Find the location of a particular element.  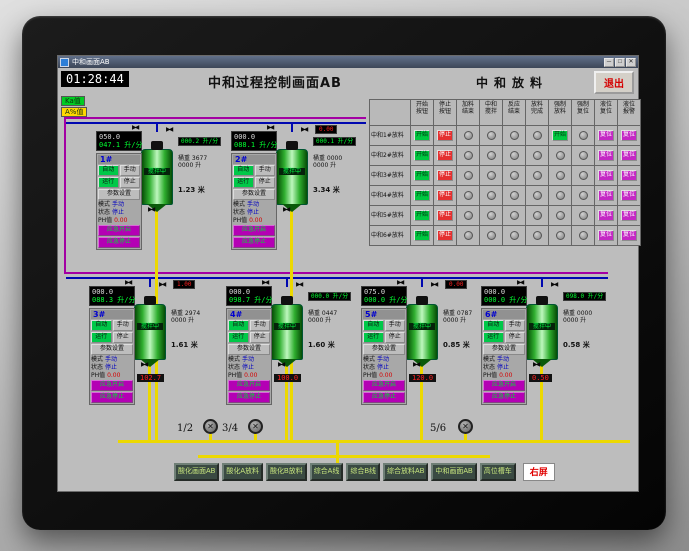

nav-button: 酸化A放料 is located at coordinates (243, 472).